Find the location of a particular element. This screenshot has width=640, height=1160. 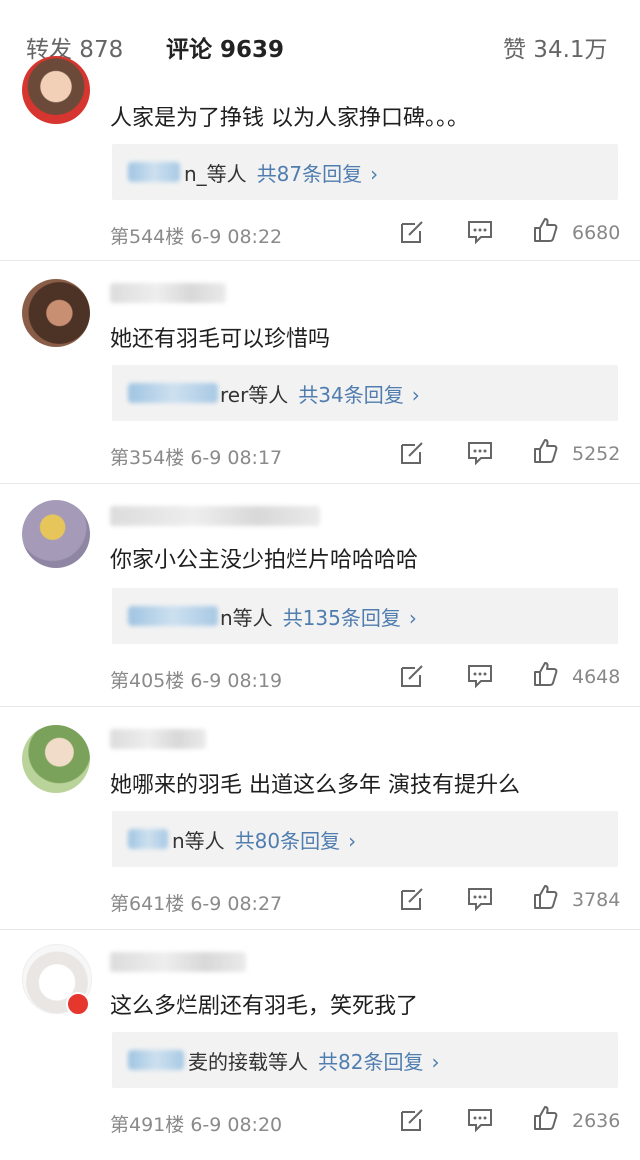

verified-badge-icon is located at coordinates (78, 1004).